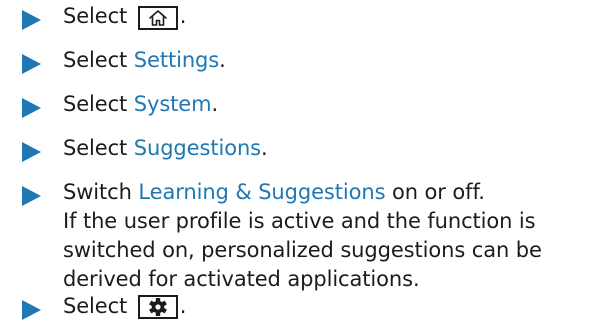  Describe the element at coordinates (101, 192) in the screenshot. I see `step-prefix: Switch` at that location.